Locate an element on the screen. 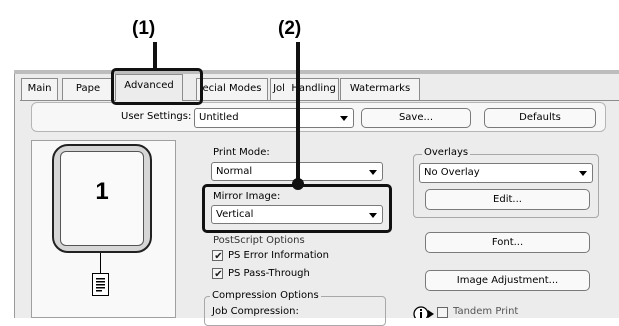 The image size is (619, 326). ps-error-label: PS Error Information is located at coordinates (278, 255).